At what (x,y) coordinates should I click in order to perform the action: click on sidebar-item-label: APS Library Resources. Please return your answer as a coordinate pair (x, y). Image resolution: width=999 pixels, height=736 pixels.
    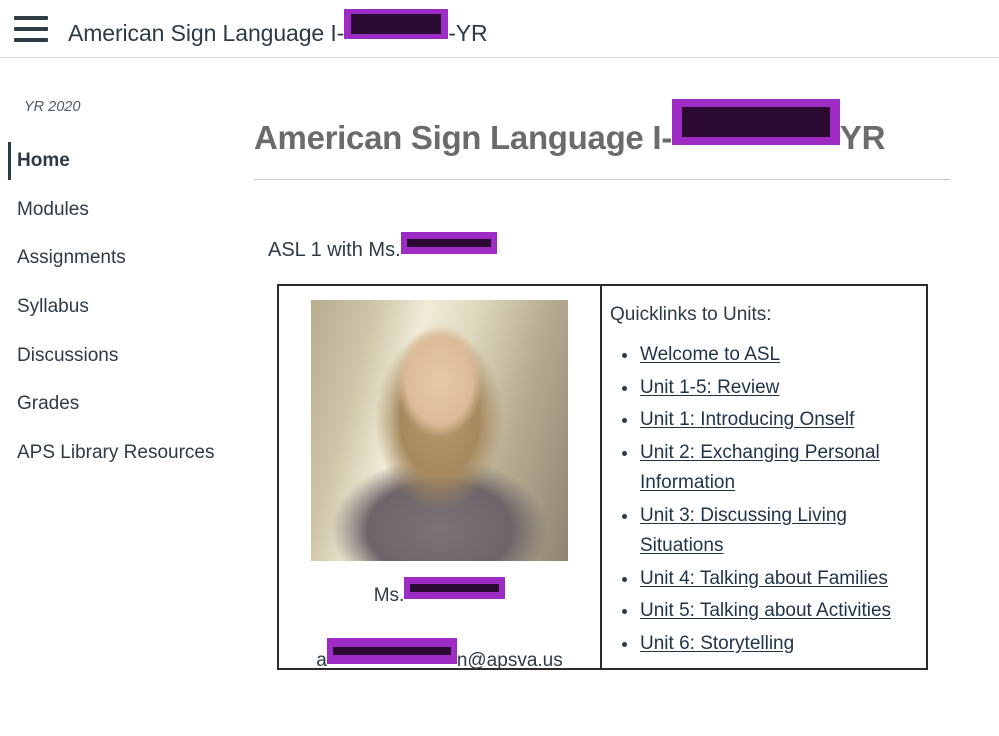
    Looking at the image, I should click on (116, 452).